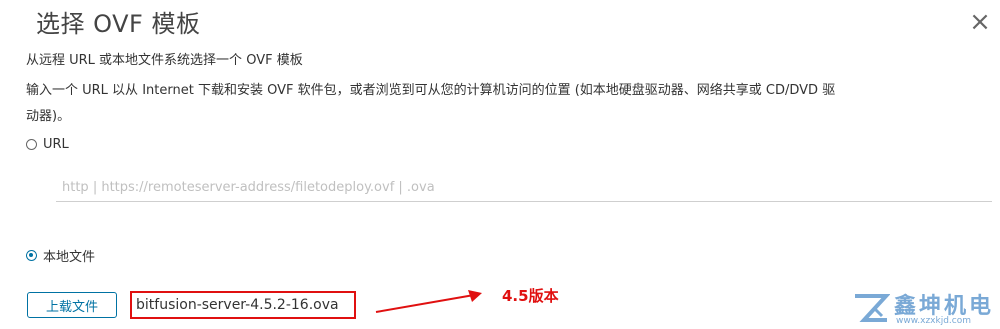 The image size is (1000, 329). Describe the element at coordinates (428, 301) in the screenshot. I see `annotation-arrow-icon` at that location.